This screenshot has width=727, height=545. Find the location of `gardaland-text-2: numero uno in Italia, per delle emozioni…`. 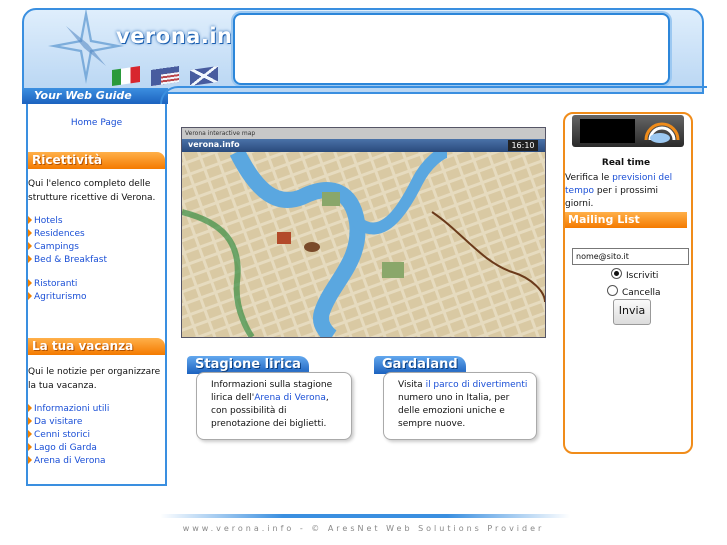

gardaland-text-2: numero uno in Italia, per delle emozioni… is located at coordinates (454, 411).